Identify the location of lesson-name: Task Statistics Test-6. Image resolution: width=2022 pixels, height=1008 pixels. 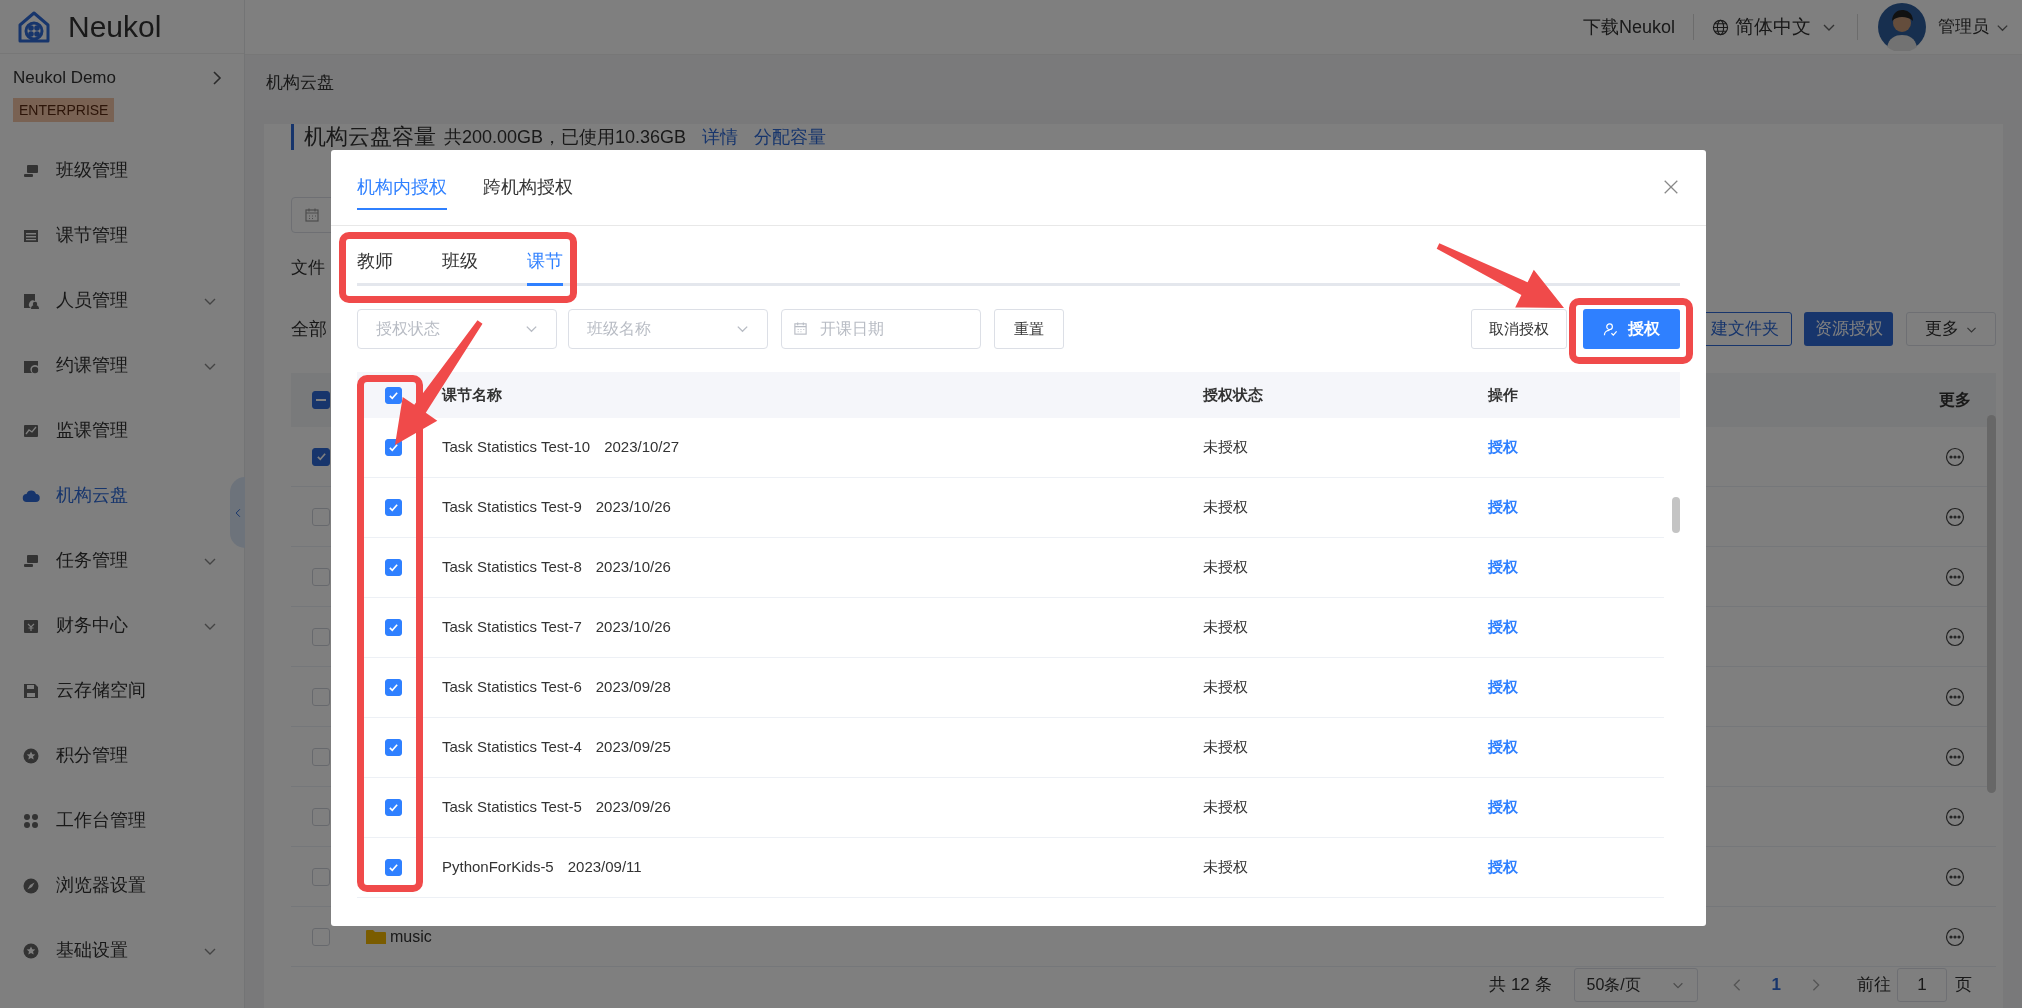
(512, 687).